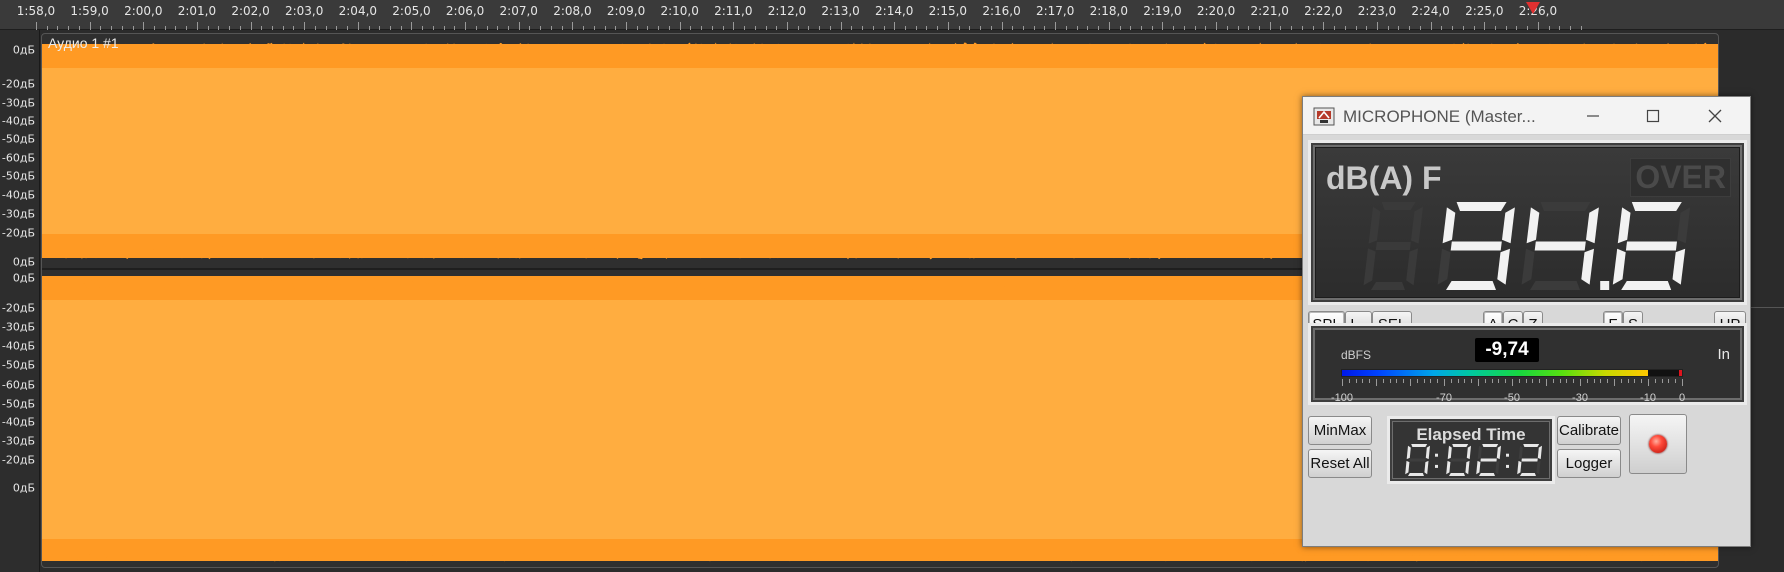  What do you see at coordinates (1340, 463) in the screenshot?
I see `reset-all-button: Reset All` at bounding box center [1340, 463].